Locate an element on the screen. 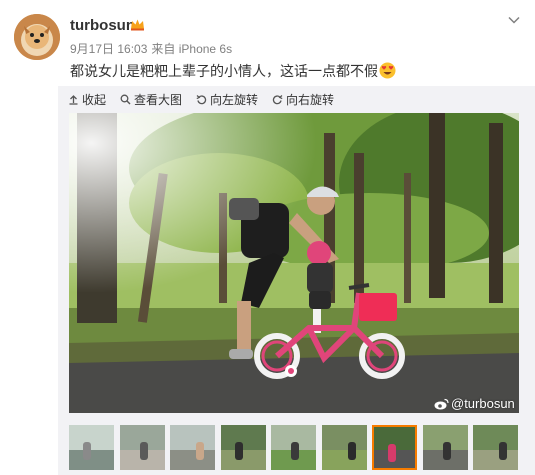  photo-watermark: @turbosun is located at coordinates (474, 403).